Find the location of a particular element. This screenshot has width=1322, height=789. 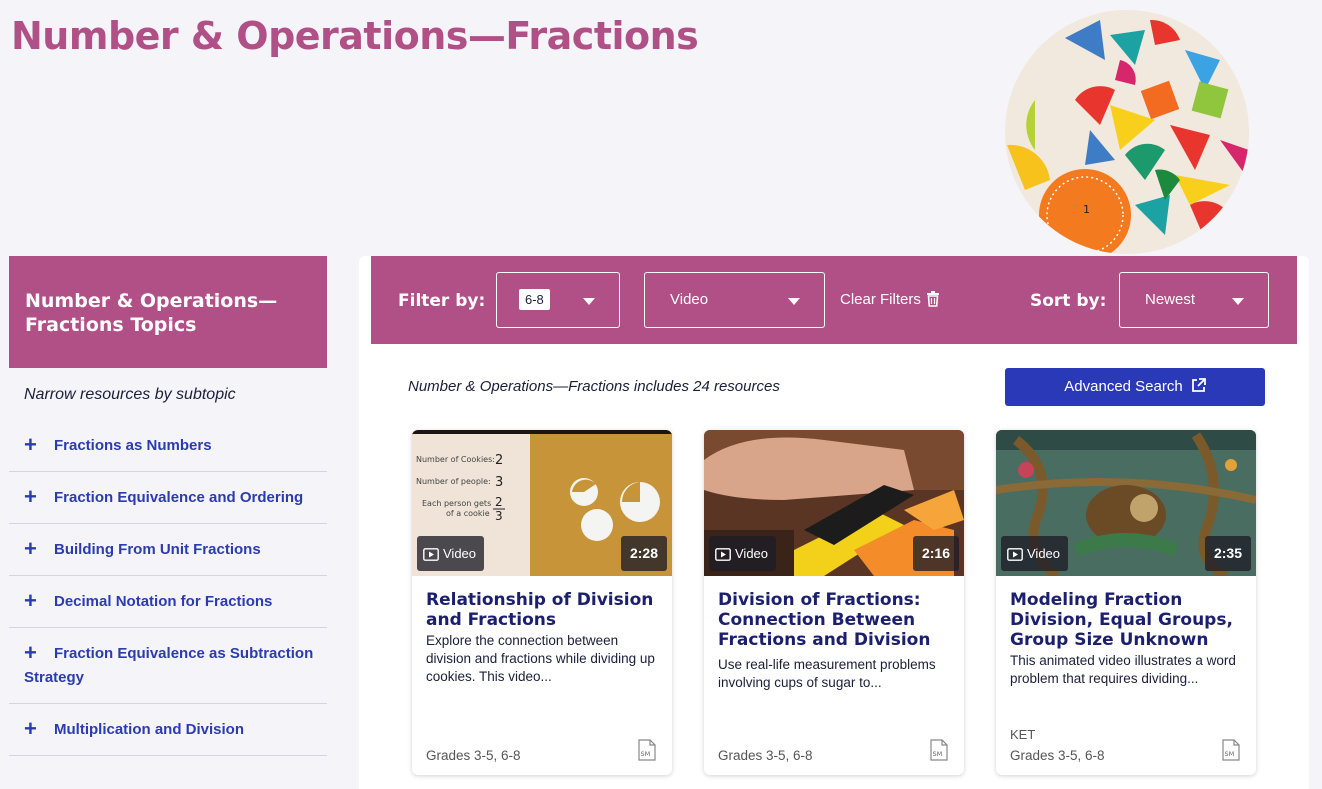

type-select: Video is located at coordinates (734, 300).